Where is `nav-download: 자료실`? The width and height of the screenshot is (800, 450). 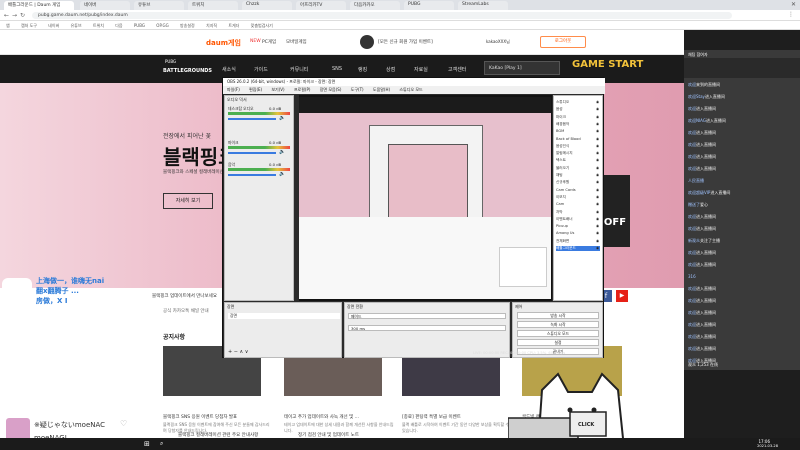
nav-download: 자료실 is located at coordinates (421, 69).